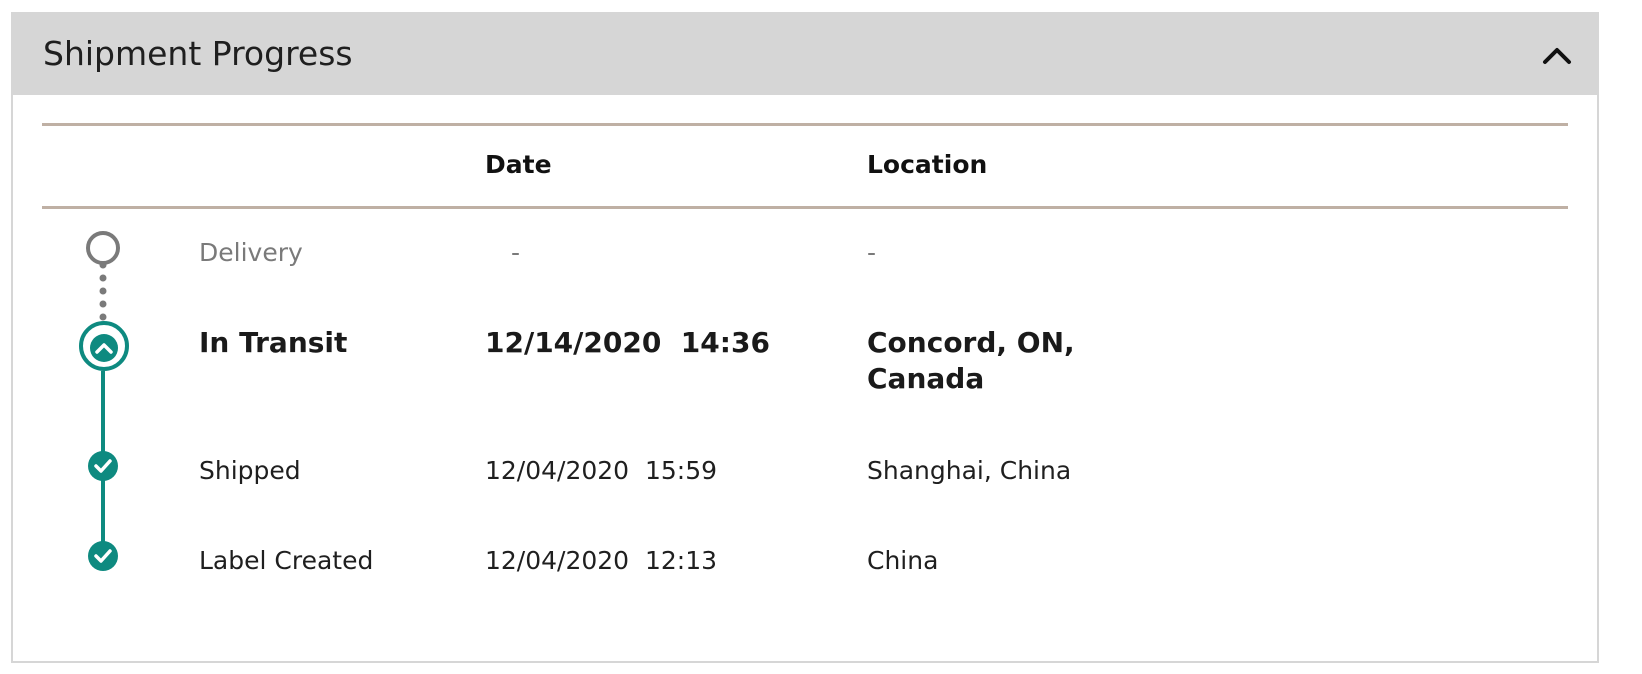  I want to click on location-value: Shanghai, China, so click(969, 470).